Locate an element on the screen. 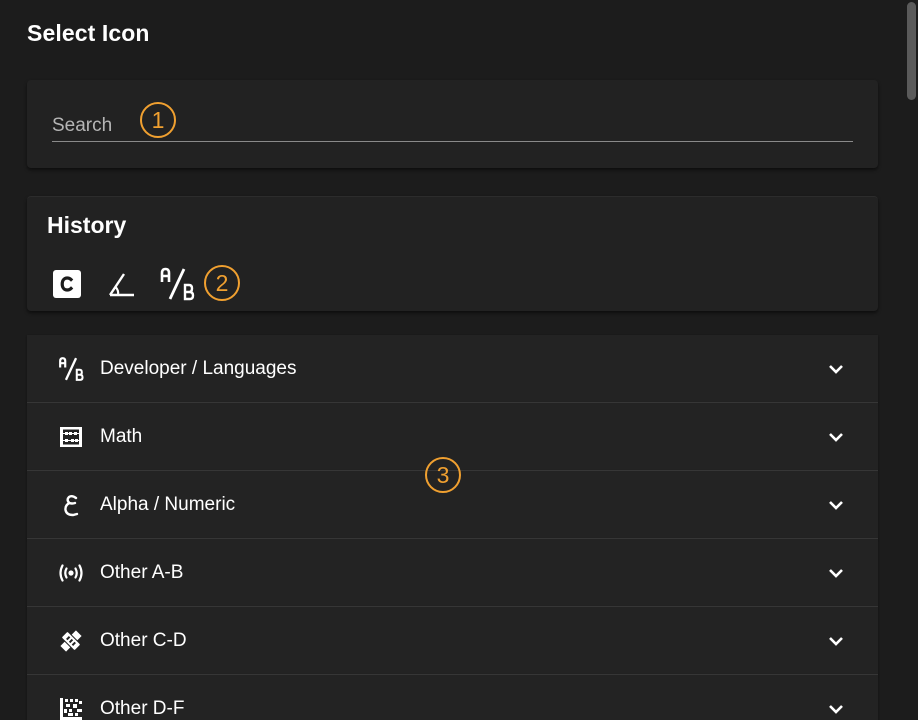  history-icon-list is located at coordinates (121, 286).